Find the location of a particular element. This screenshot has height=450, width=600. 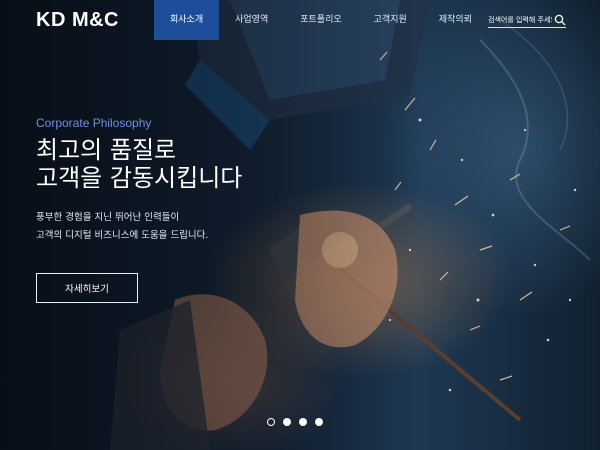

hero-description-line1: 풍부한 경험을 지닌 뛰어난 인력들이 is located at coordinates (108, 217).